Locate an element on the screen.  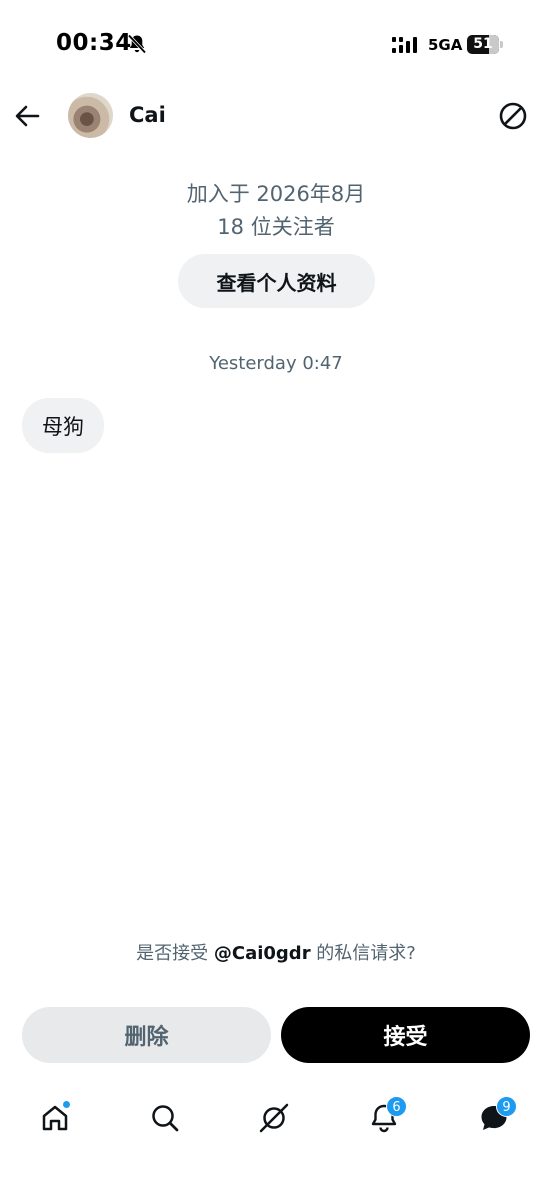
bottom-nav: 6 9 is located at coordinates (276, 1120).